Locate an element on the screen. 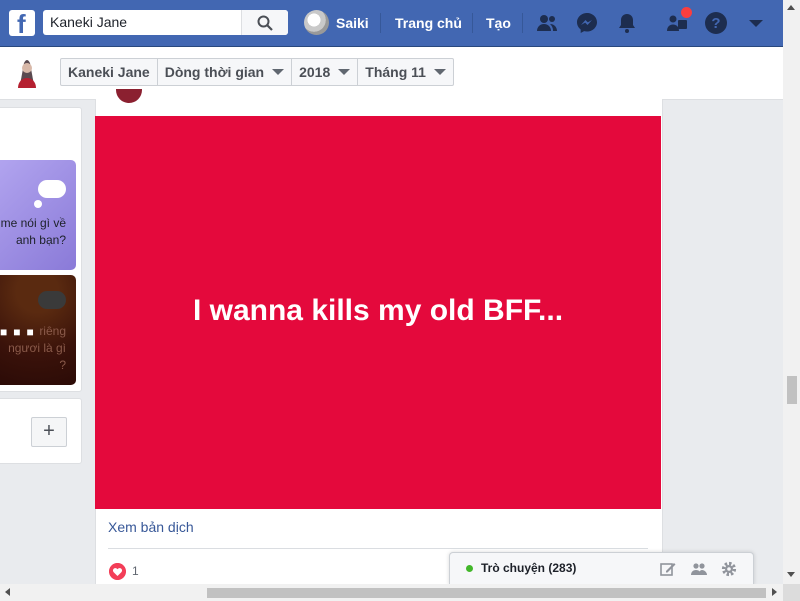 Image resolution: width=800 pixels, height=601 pixels. help-icon: ? is located at coordinates (716, 23).